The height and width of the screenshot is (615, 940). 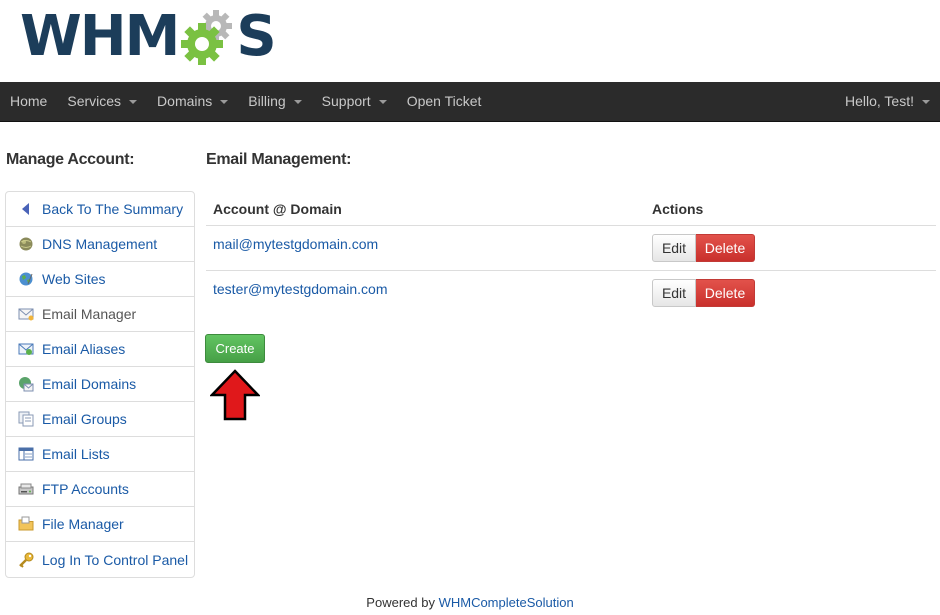 What do you see at coordinates (26, 314) in the screenshot?
I see `envelope-icon` at bounding box center [26, 314].